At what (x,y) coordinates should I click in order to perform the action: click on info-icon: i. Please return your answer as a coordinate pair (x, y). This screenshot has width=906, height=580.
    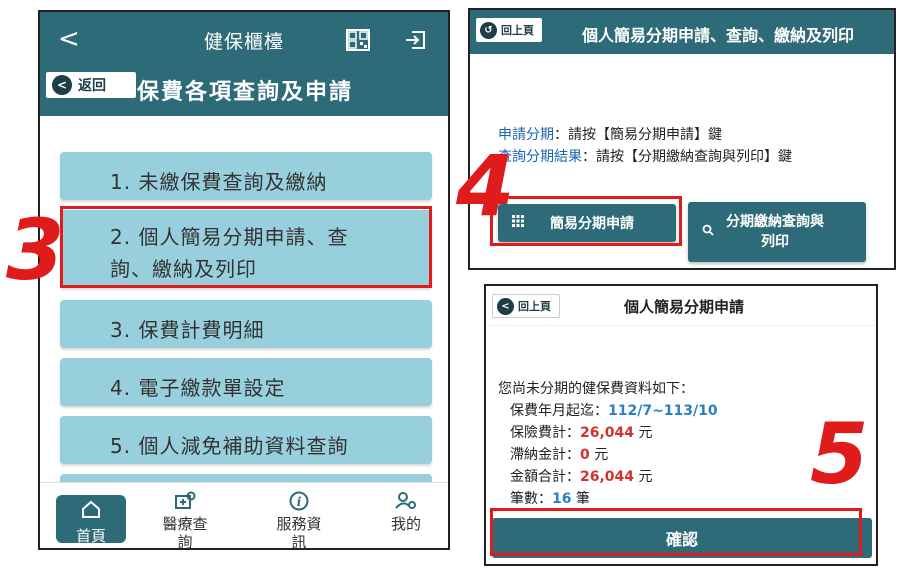
    Looking at the image, I should click on (299, 502).